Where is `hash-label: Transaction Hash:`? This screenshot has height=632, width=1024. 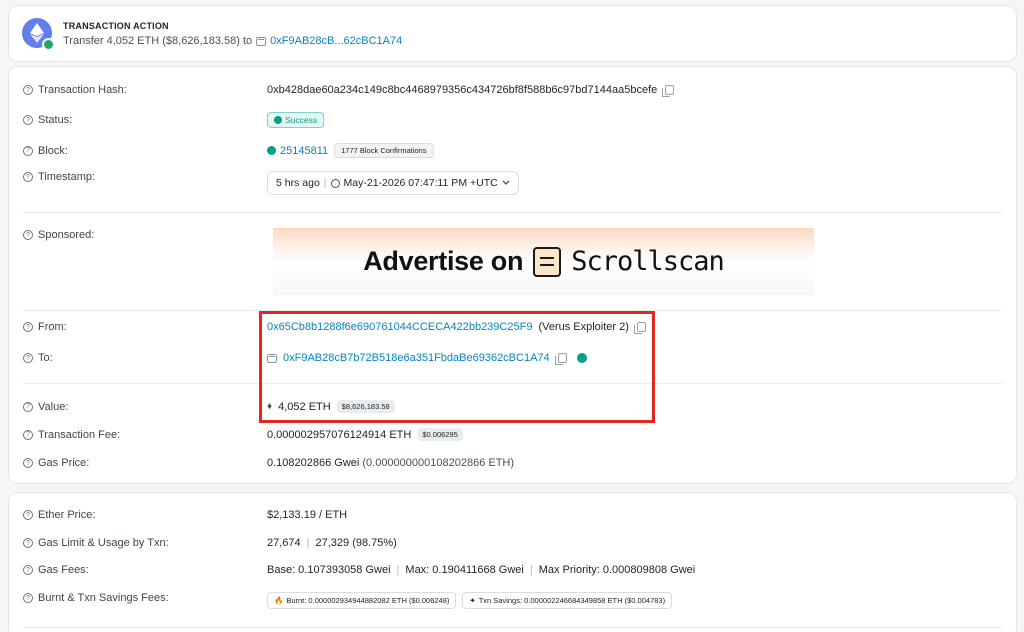
hash-label: Transaction Hash: is located at coordinates (82, 90).